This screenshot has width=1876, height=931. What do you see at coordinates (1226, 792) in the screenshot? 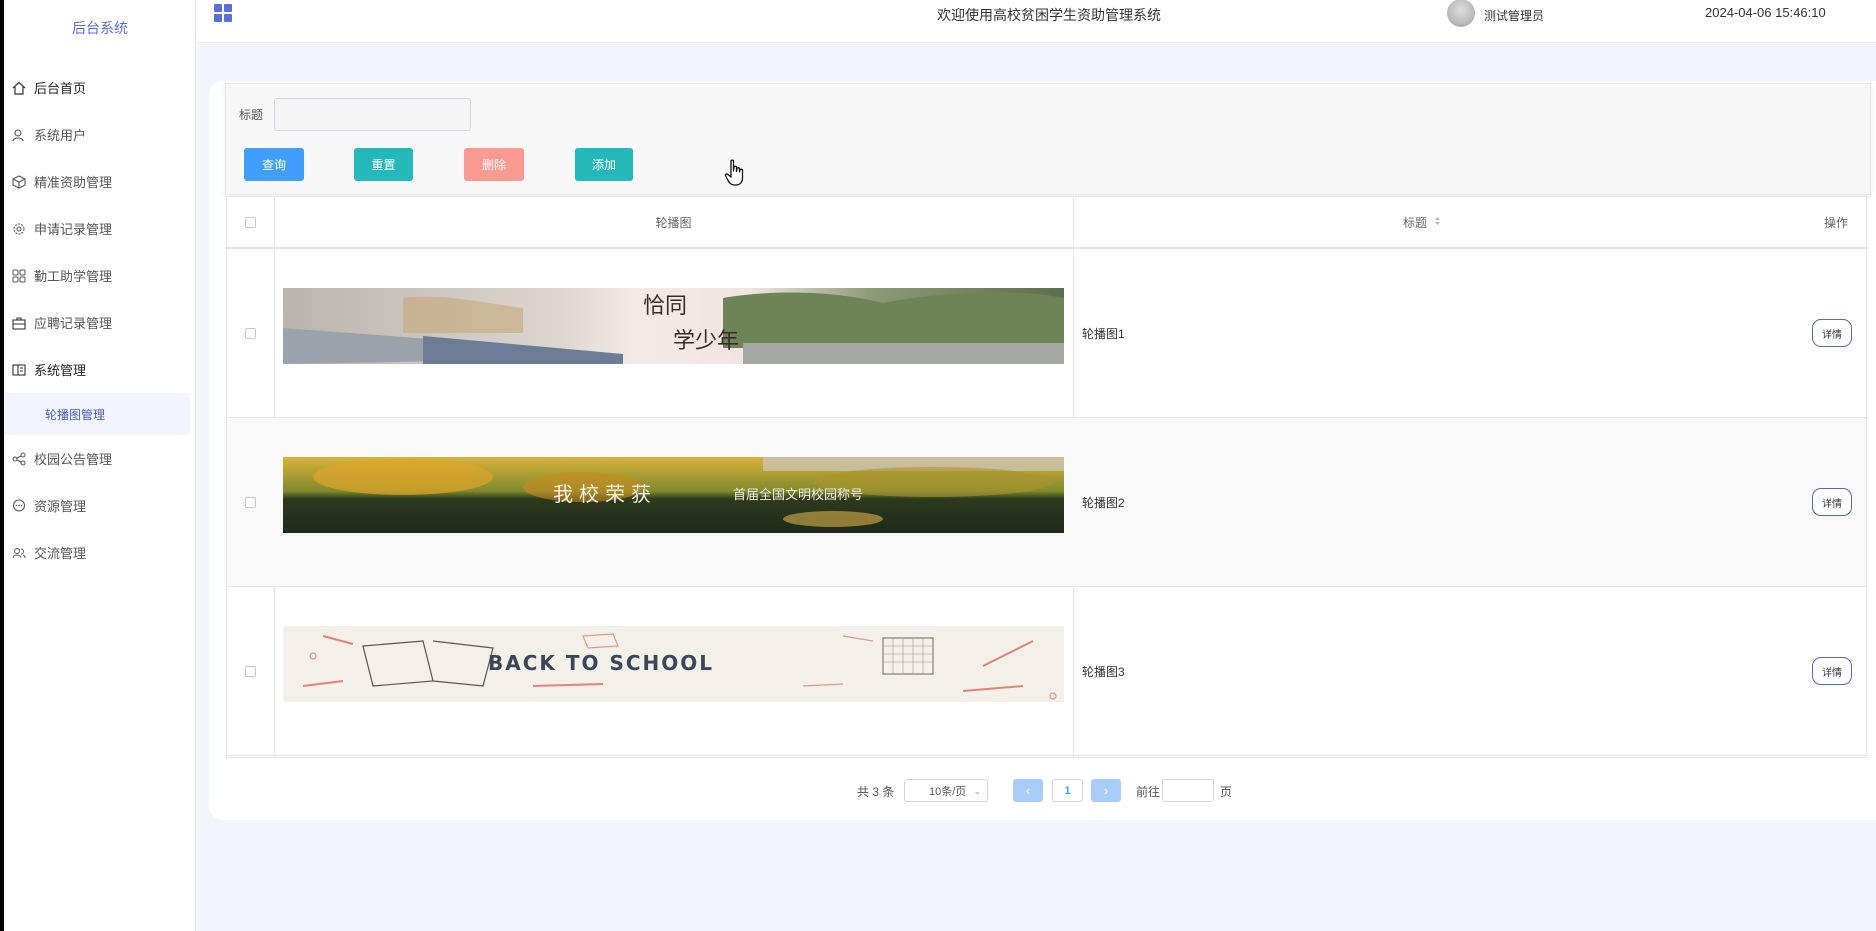
I see `goto-suffix: 页` at bounding box center [1226, 792].